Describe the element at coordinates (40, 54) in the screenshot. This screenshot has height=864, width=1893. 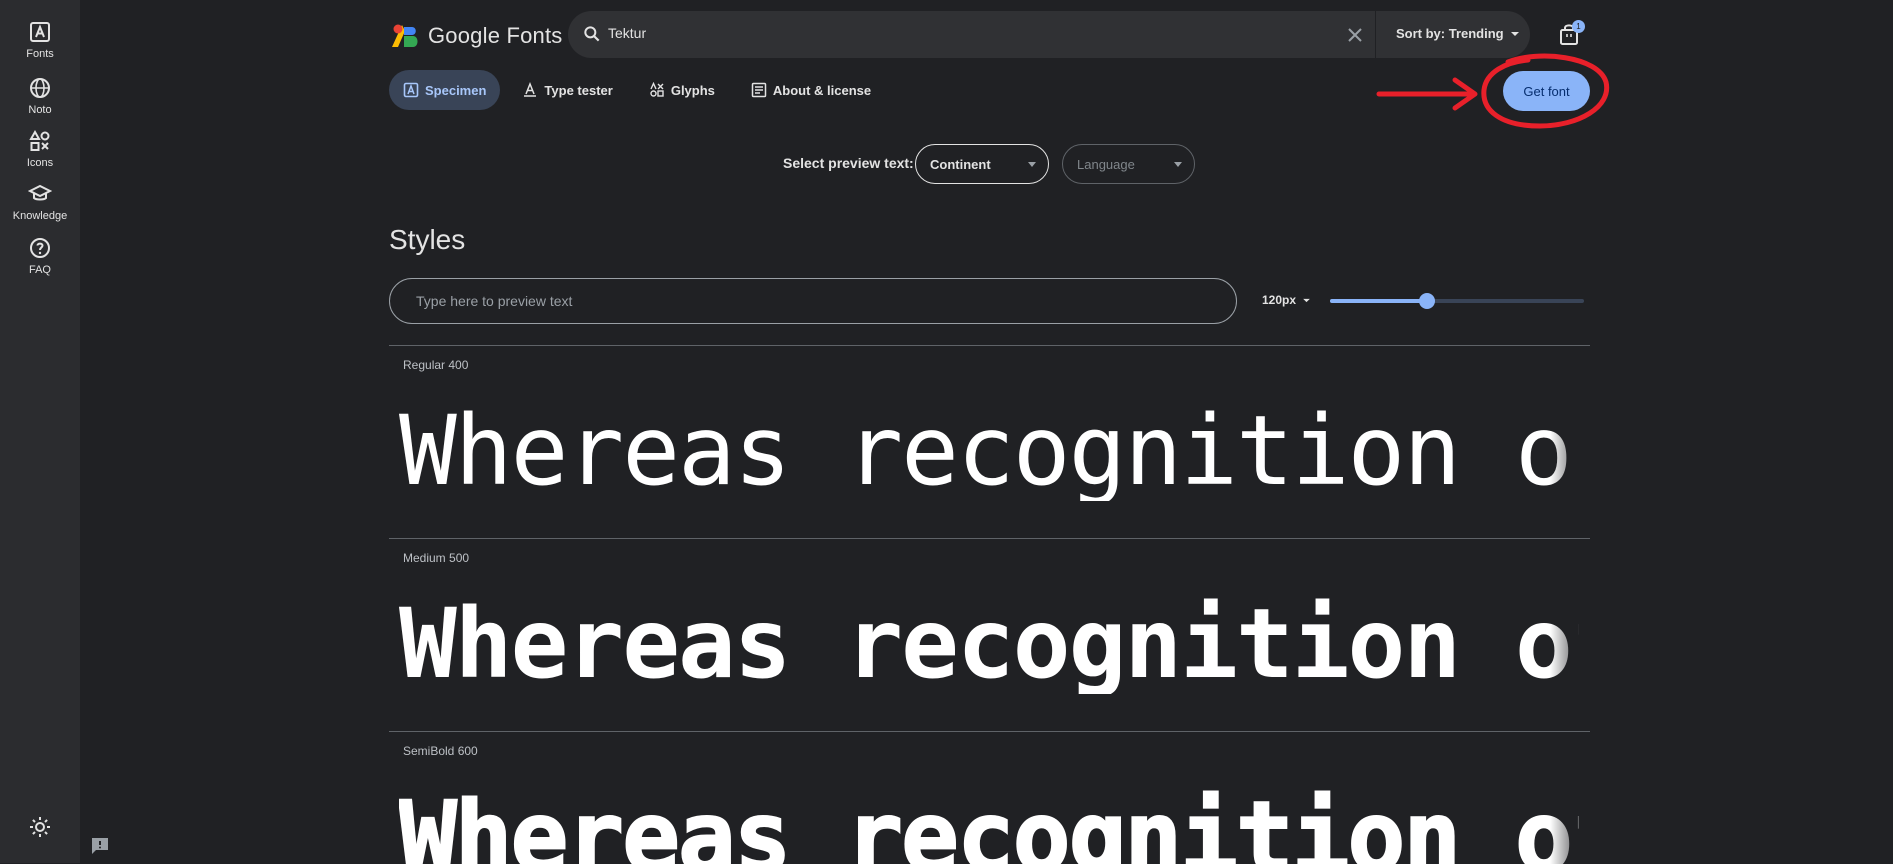
I see `nav-label-fonts: Fonts` at that location.